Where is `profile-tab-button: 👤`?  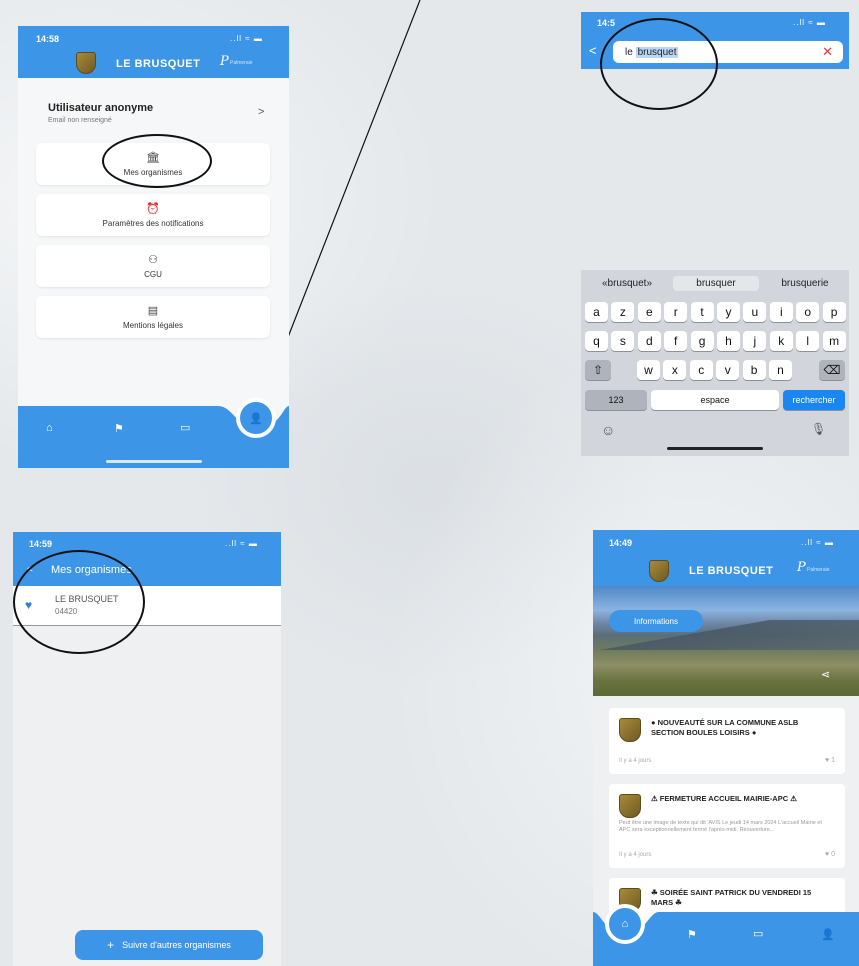 profile-tab-button: 👤 is located at coordinates (256, 418).